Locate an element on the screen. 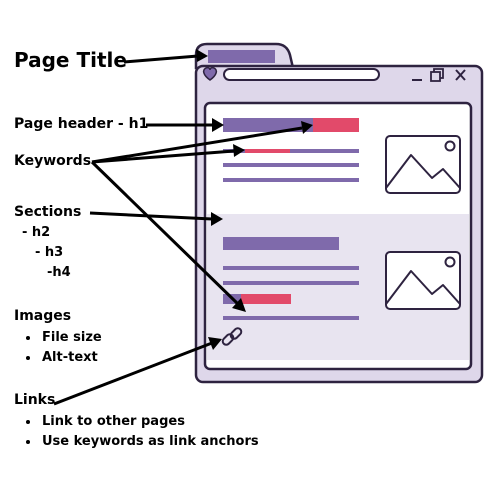 The height and width of the screenshot is (500, 500). images-bullet-alt-text: Alt-text is located at coordinates (71, 358).